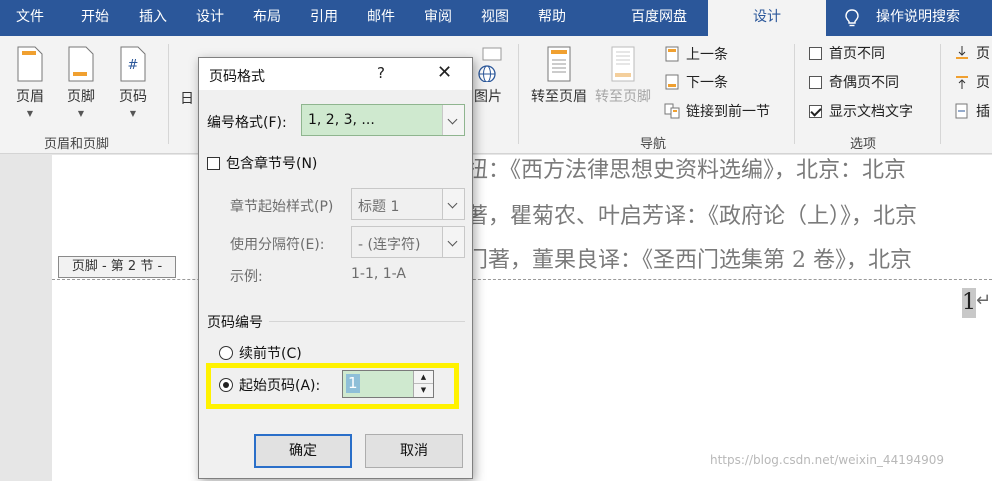 Image resolution: width=992 pixels, height=481 pixels. Describe the element at coordinates (269, 385) in the screenshot. I see `start-at-radio: 起始页码(A):` at that location.